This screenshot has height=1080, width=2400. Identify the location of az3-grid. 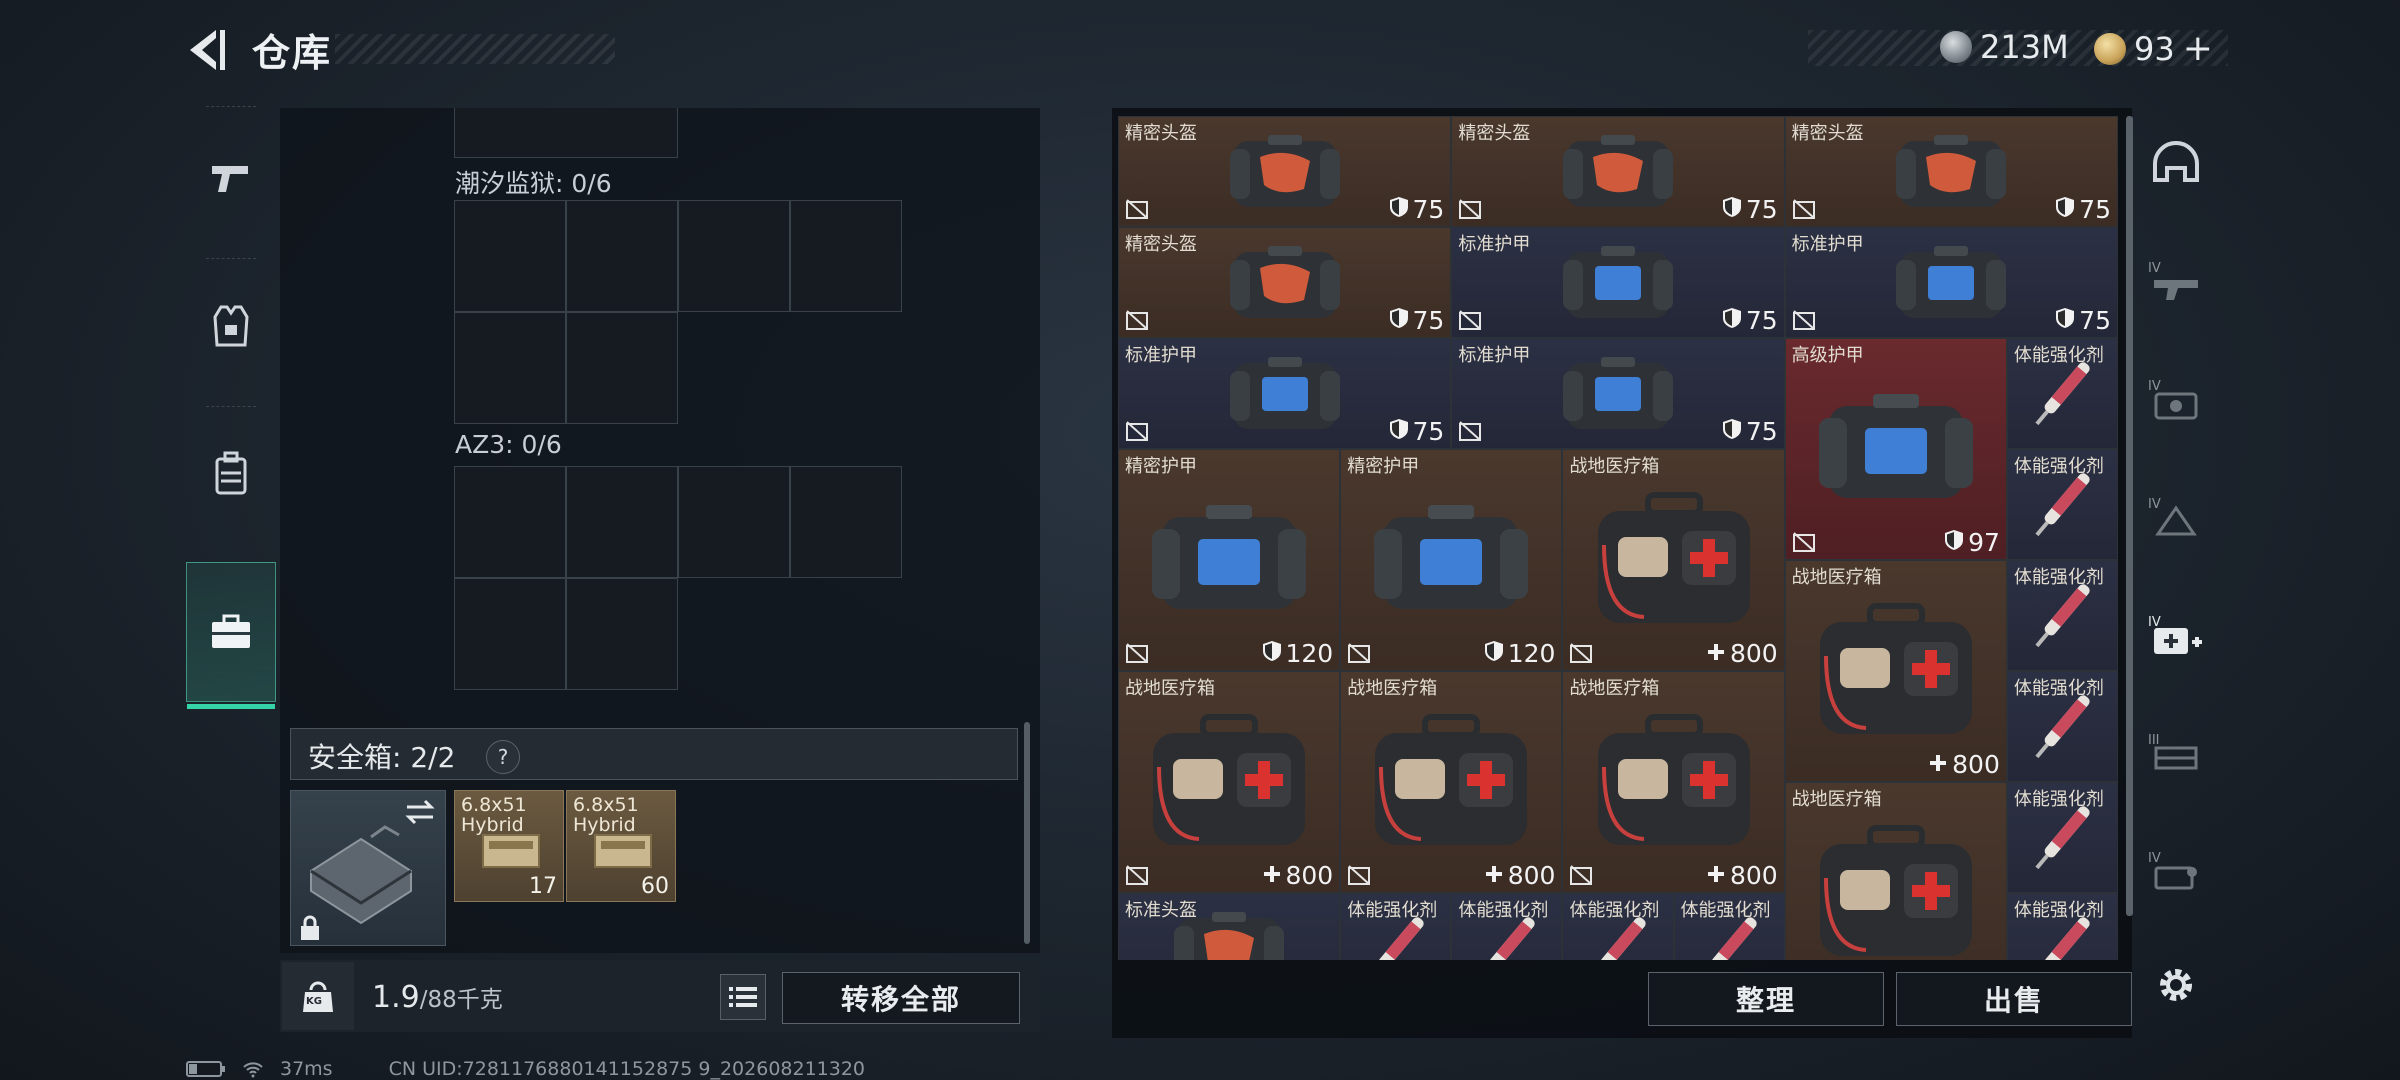
(678, 579).